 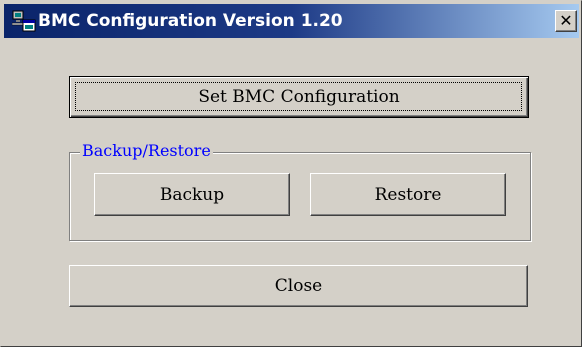 I want to click on backup-restore-group-label: Backup/Restore, so click(x=146, y=150).